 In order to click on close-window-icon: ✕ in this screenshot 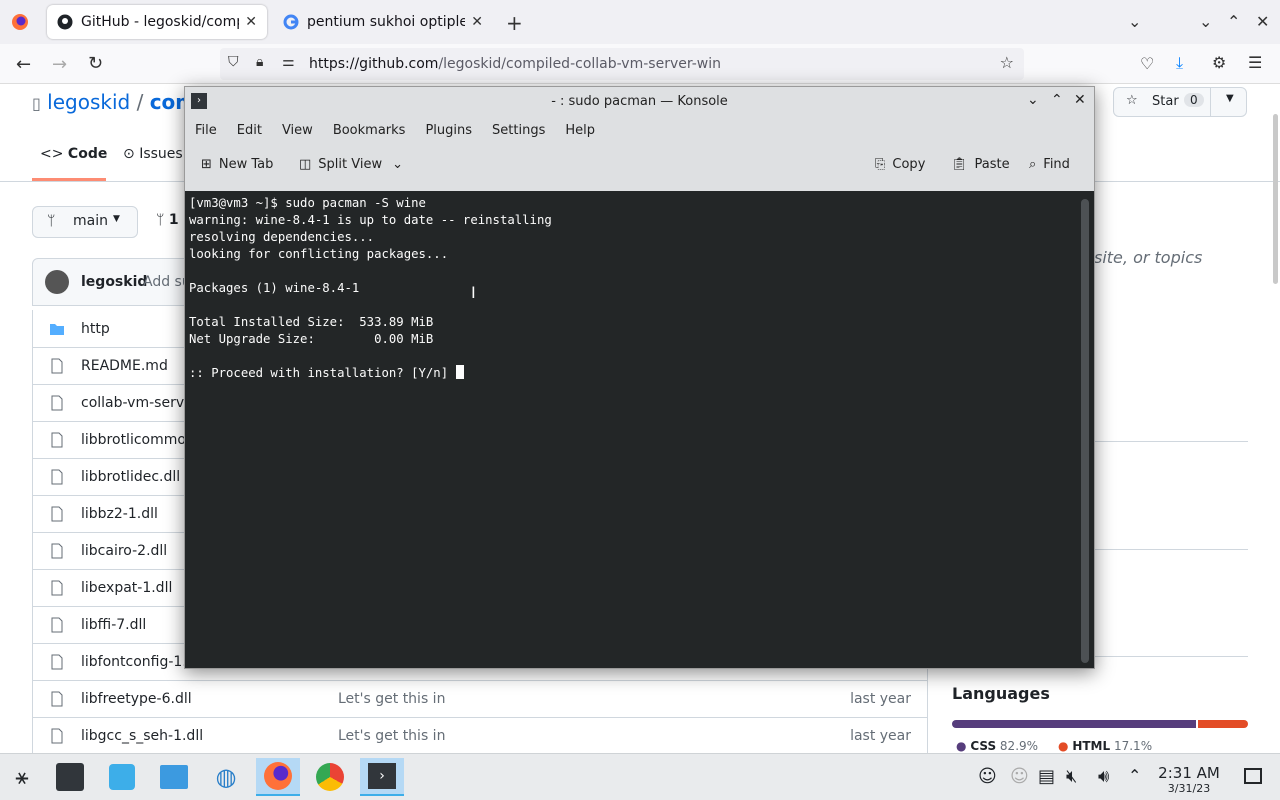, I will do `click(1262, 21)`.